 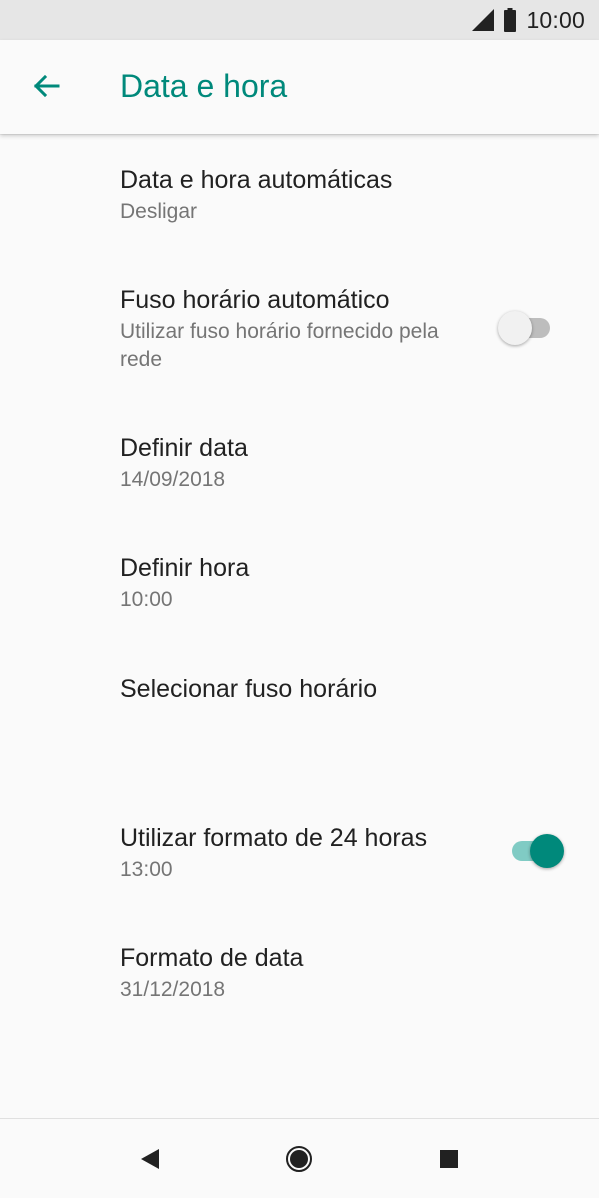 What do you see at coordinates (274, 838) in the screenshot?
I see `setting-title: Utilizar formato de 24 horas` at bounding box center [274, 838].